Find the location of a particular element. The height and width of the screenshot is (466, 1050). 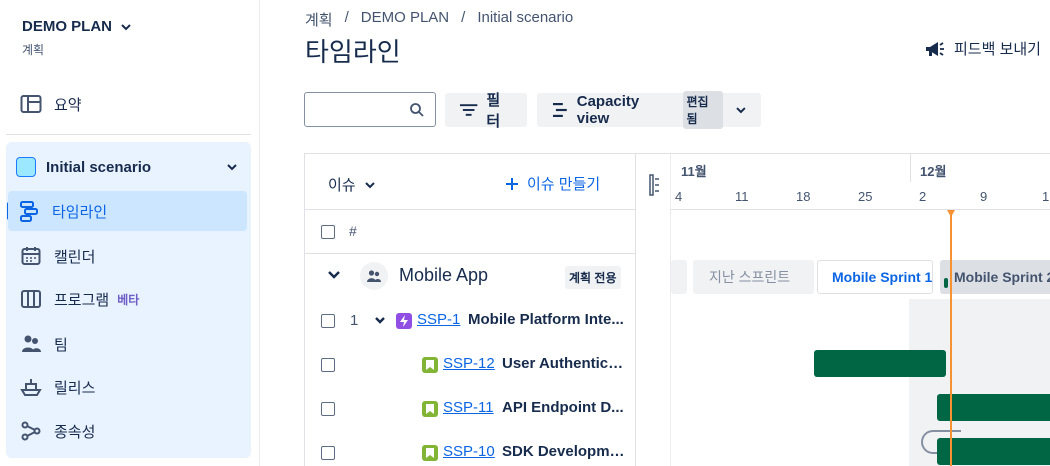

issue-key-link: SSP-10 is located at coordinates (469, 451).